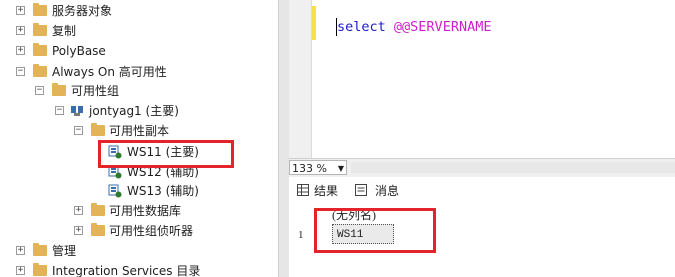  I want to click on tree-node-label: Always On 高可用性, so click(109, 72).